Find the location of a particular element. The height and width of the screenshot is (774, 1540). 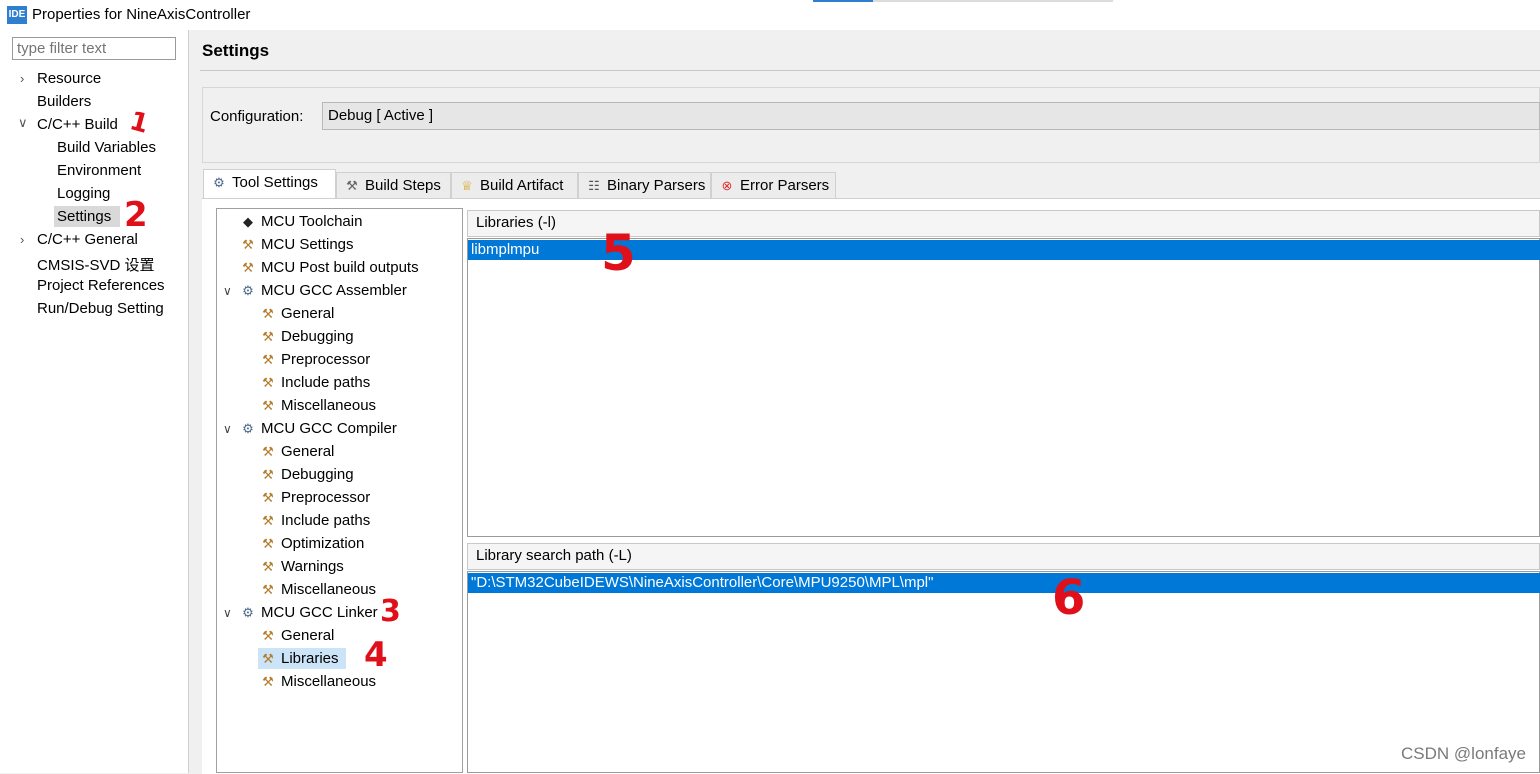

tree-item-asm-include-paths: ⚒ Include paths is located at coordinates (315, 382).